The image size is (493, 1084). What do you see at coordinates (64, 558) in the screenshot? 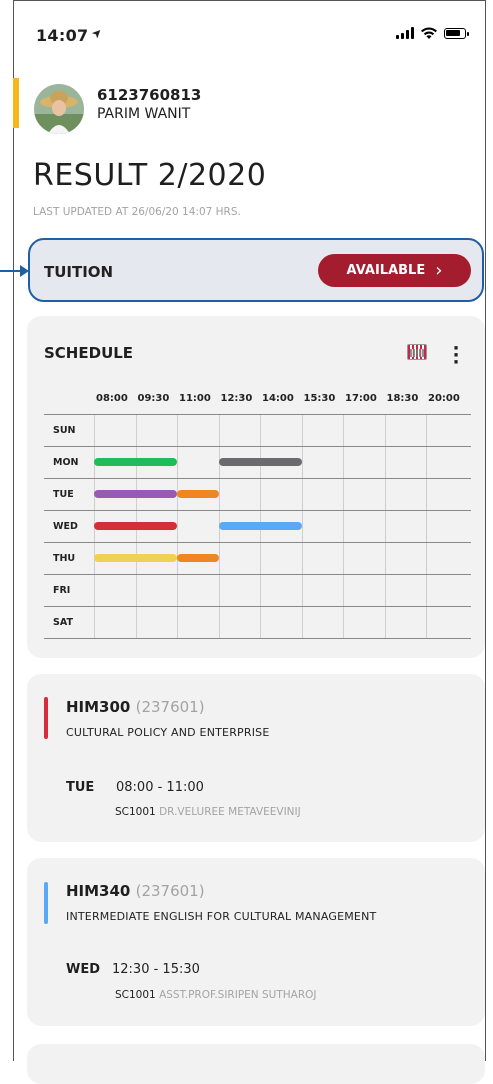
I see `day-label-thu: THU` at bounding box center [64, 558].